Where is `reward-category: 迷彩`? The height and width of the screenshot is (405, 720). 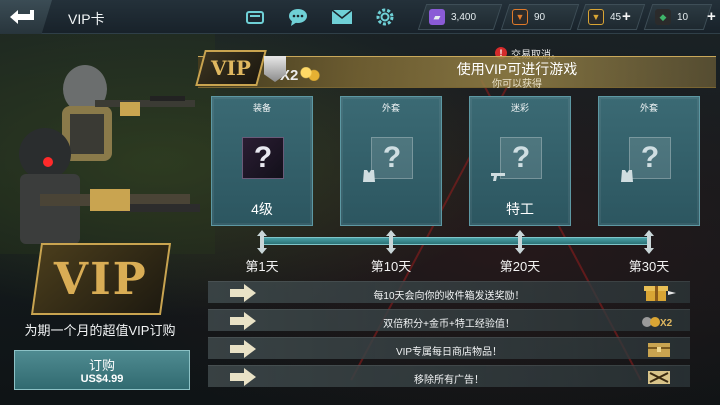 reward-category: 迷彩 is located at coordinates (519, 108).